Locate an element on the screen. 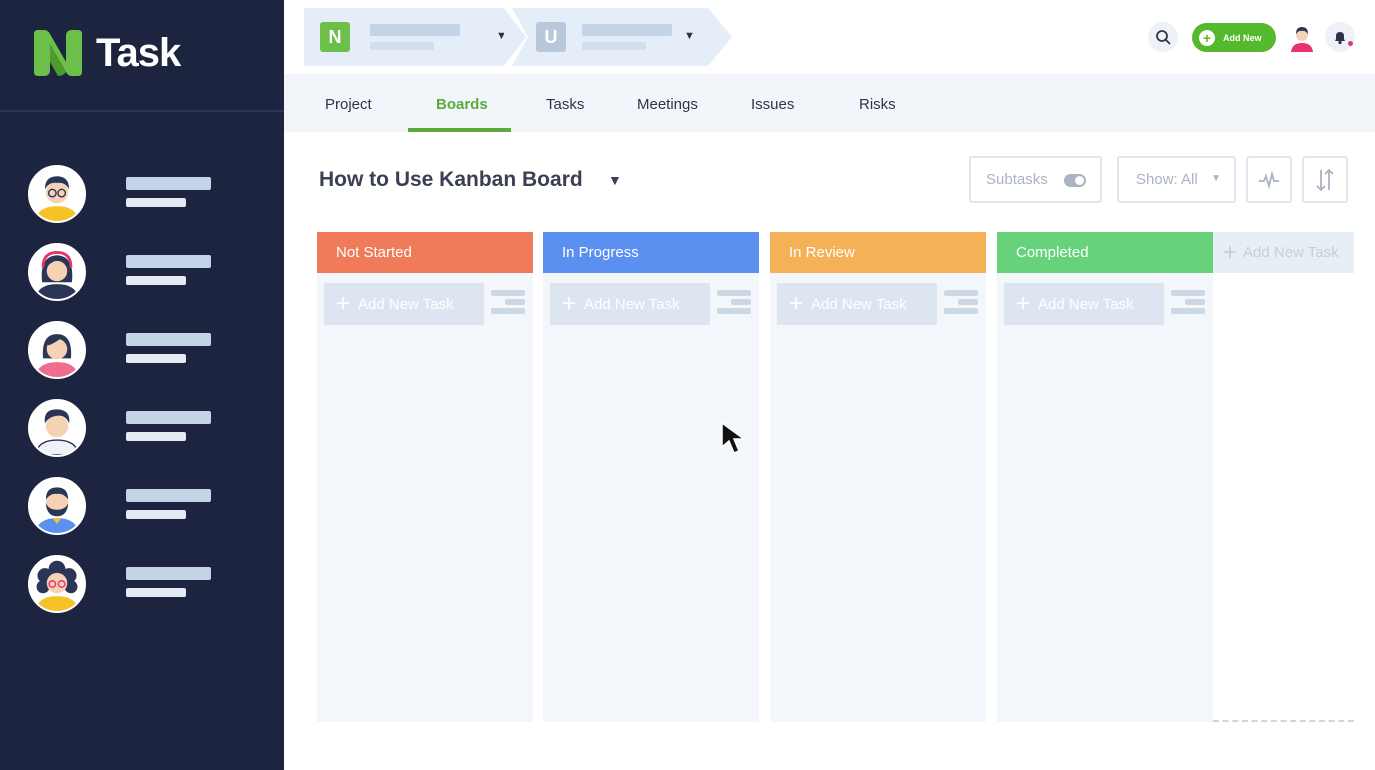  show-filter-select: Show: All ▼ is located at coordinates (1176, 179).